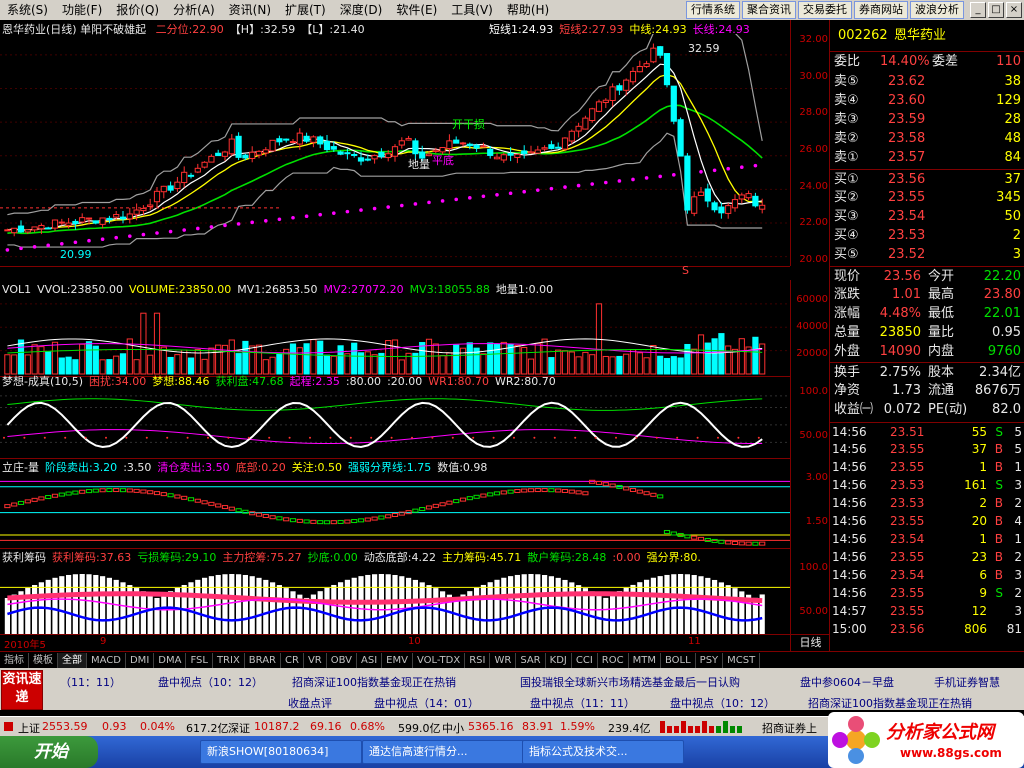 This screenshot has height=768, width=1024. I want to click on indicator-tab: BOLL, so click(678, 661).